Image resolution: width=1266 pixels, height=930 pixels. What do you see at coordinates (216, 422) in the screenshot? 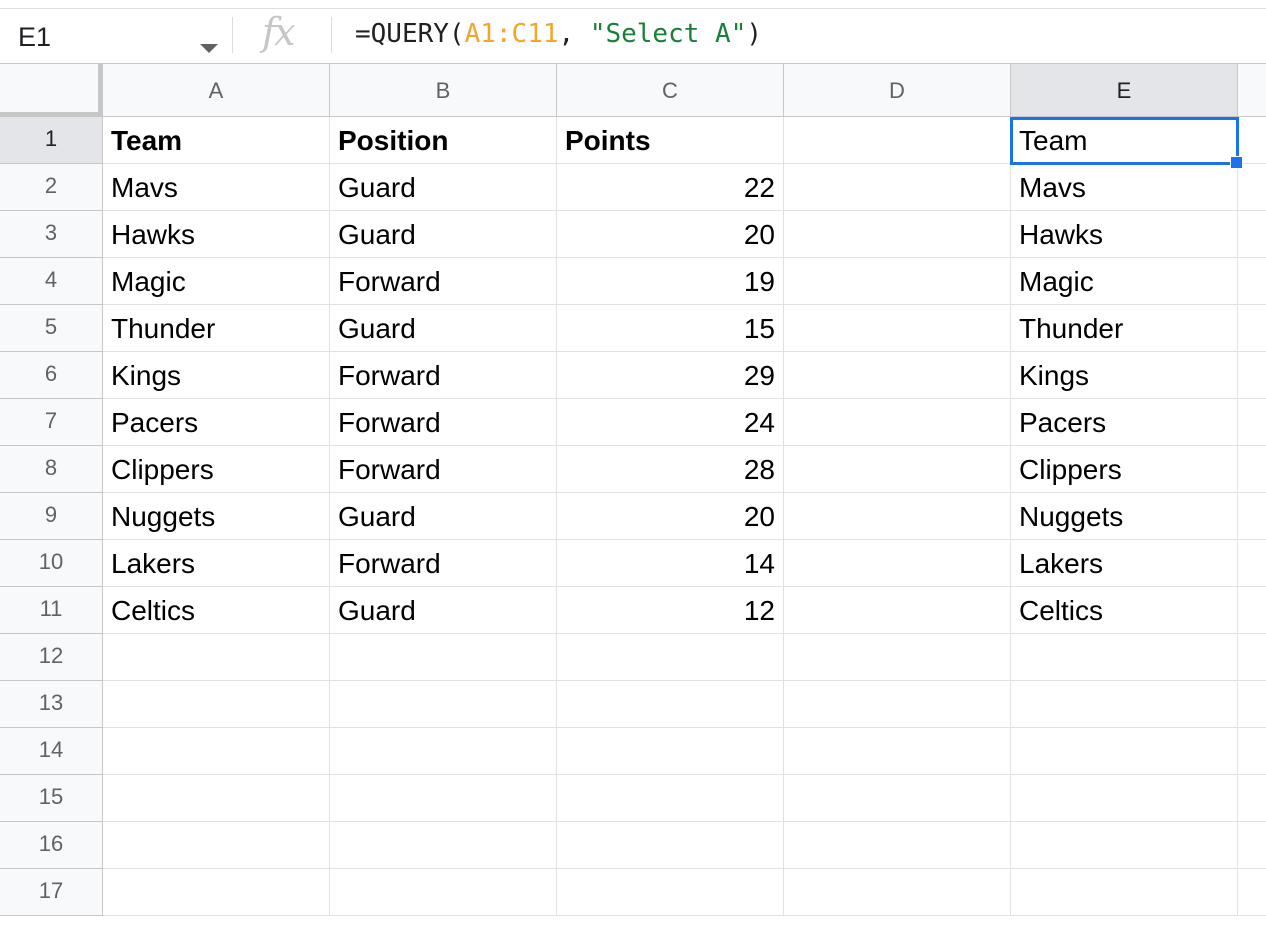
I see `cell-a7: Pacers` at bounding box center [216, 422].